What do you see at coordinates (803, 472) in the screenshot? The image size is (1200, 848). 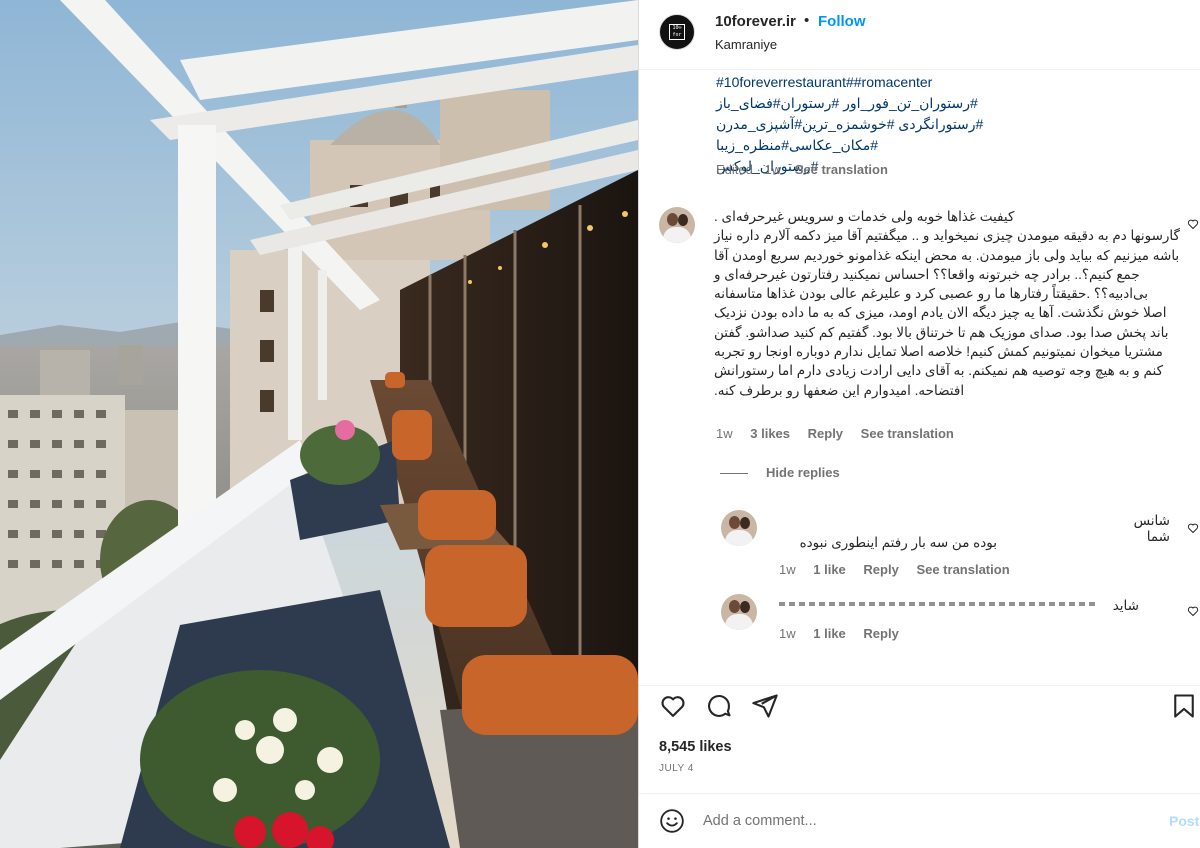 I see `hide-replies-label: Hide replies` at bounding box center [803, 472].